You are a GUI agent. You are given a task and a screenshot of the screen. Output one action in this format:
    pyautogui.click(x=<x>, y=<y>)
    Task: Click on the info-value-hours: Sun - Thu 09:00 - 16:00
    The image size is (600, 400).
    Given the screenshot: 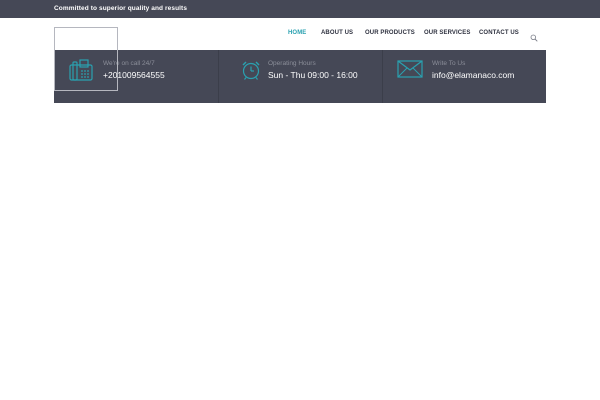 What is the action you would take?
    pyautogui.click(x=313, y=75)
    